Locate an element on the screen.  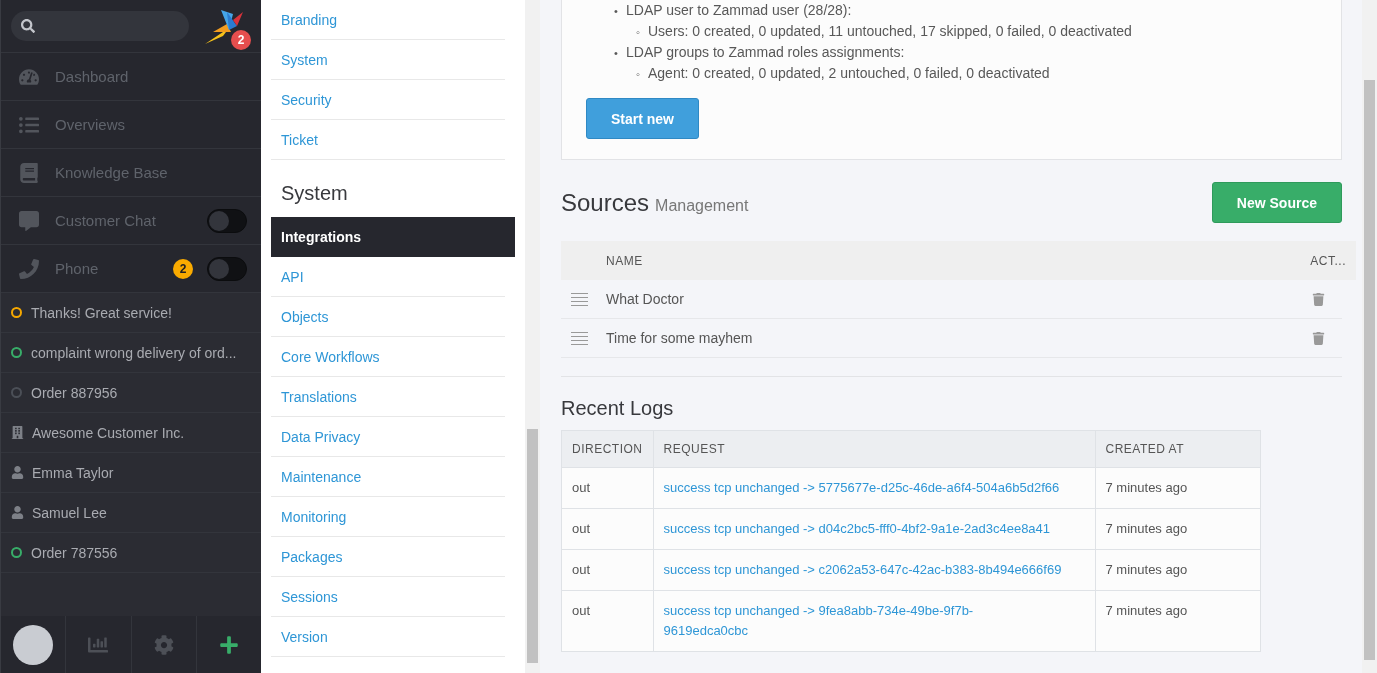
task-title: Awesome Customer Inc. is located at coordinates (108, 432).